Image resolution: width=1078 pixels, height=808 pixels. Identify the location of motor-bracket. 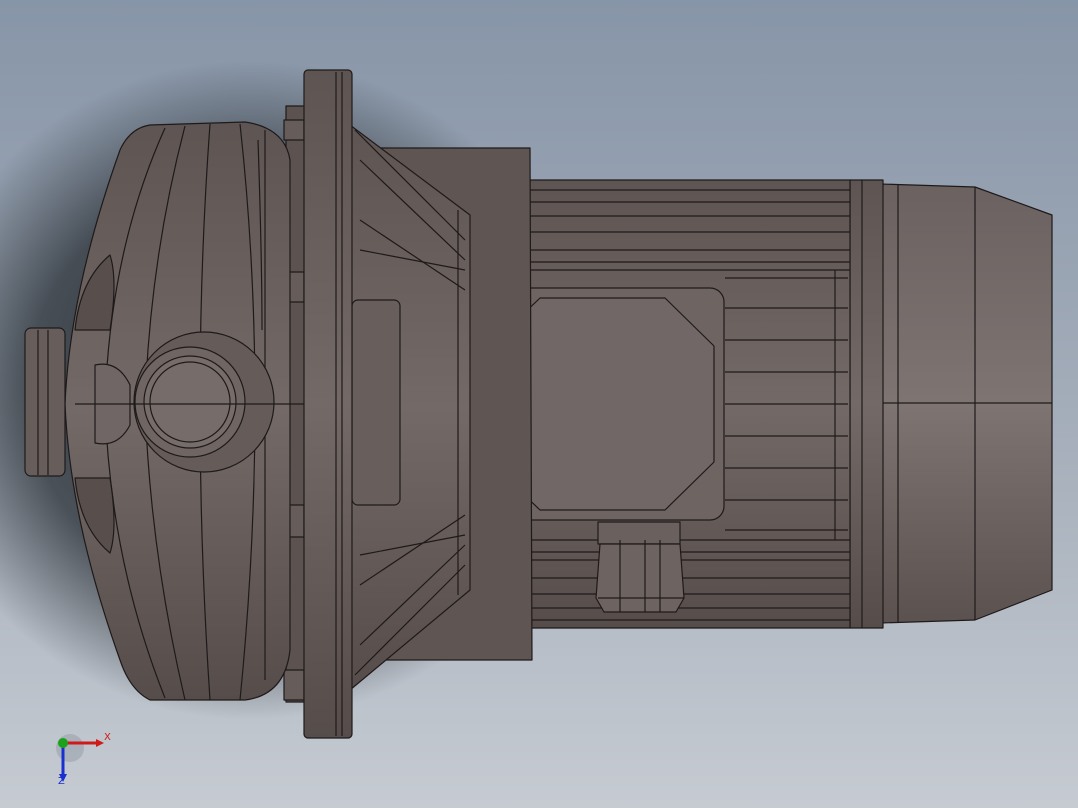
(441, 407).